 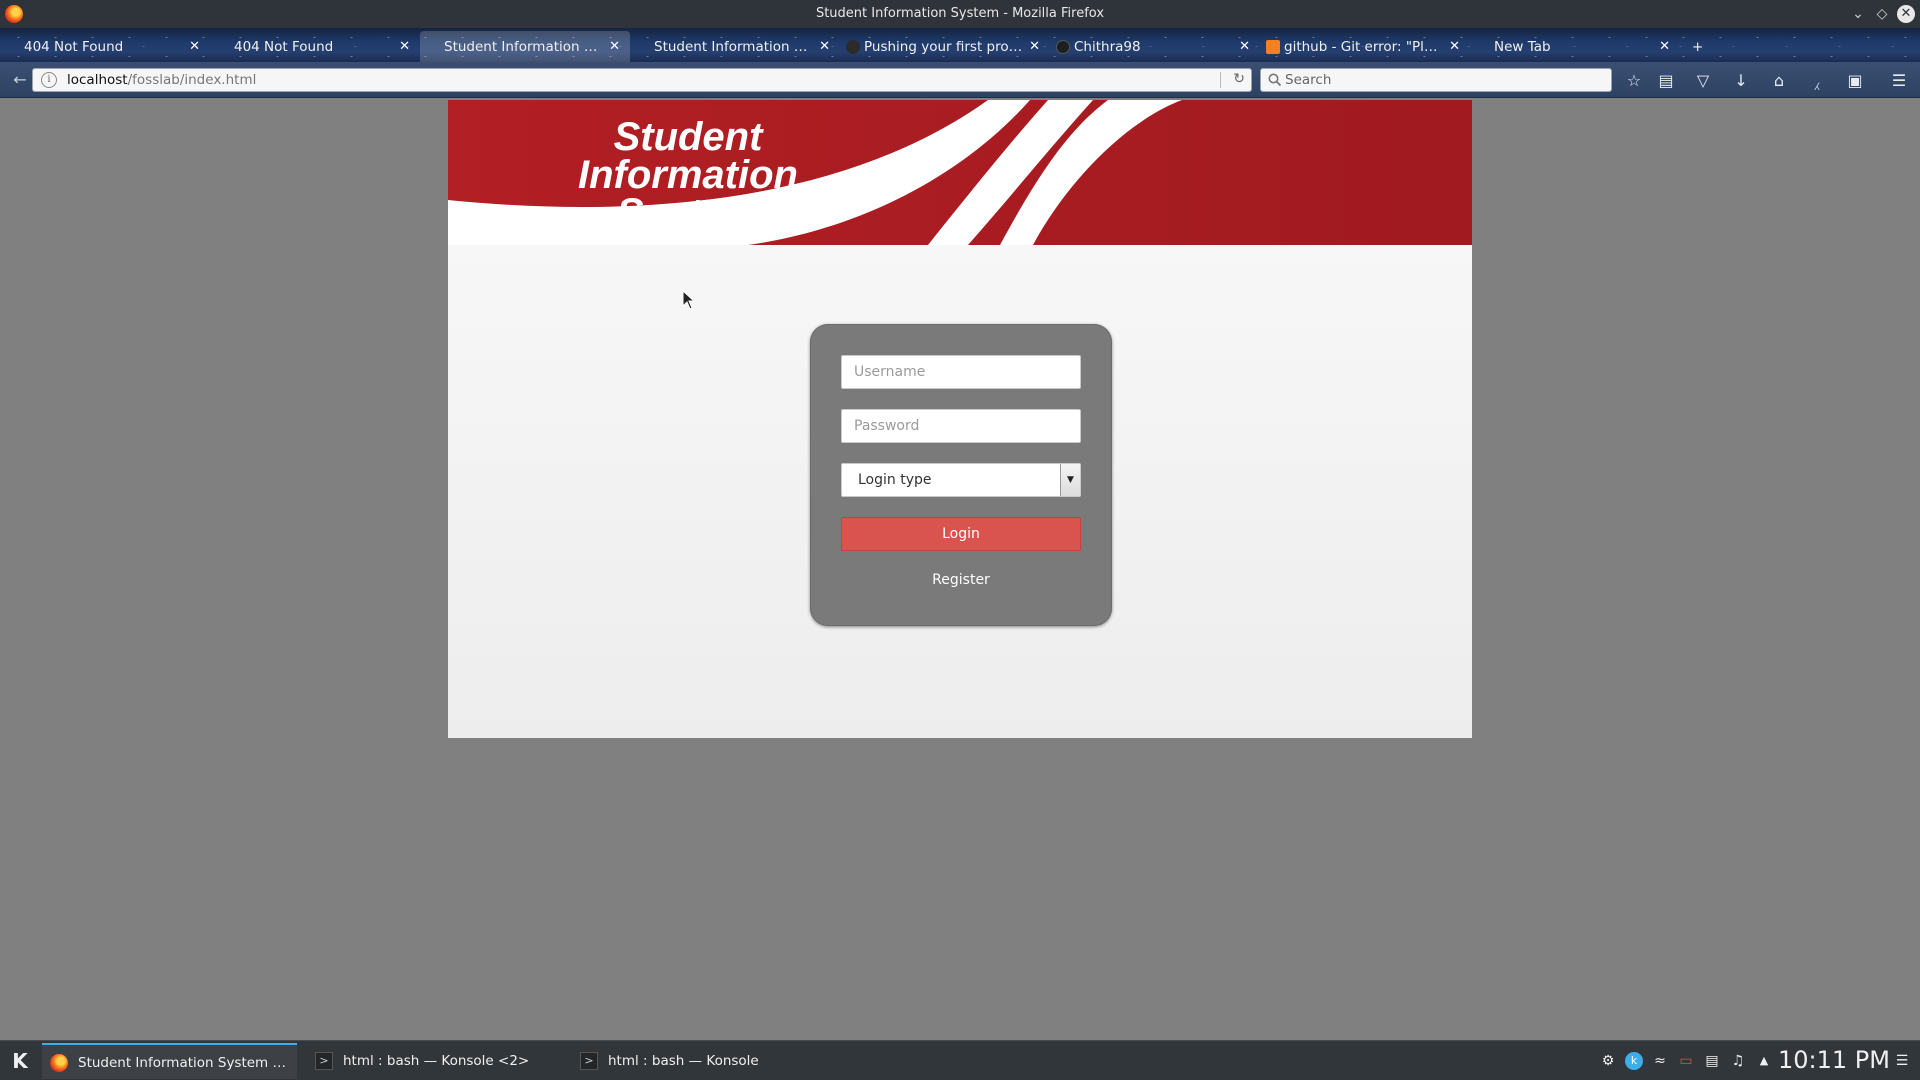 What do you see at coordinates (1275, 80) in the screenshot?
I see `search-icon` at bounding box center [1275, 80].